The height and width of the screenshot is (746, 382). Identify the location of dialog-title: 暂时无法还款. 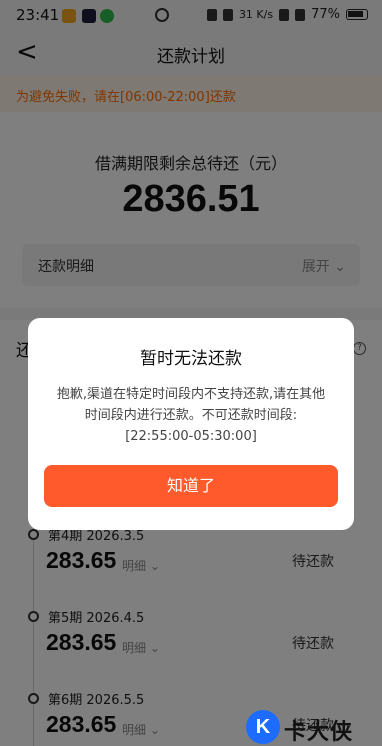
(191, 359).